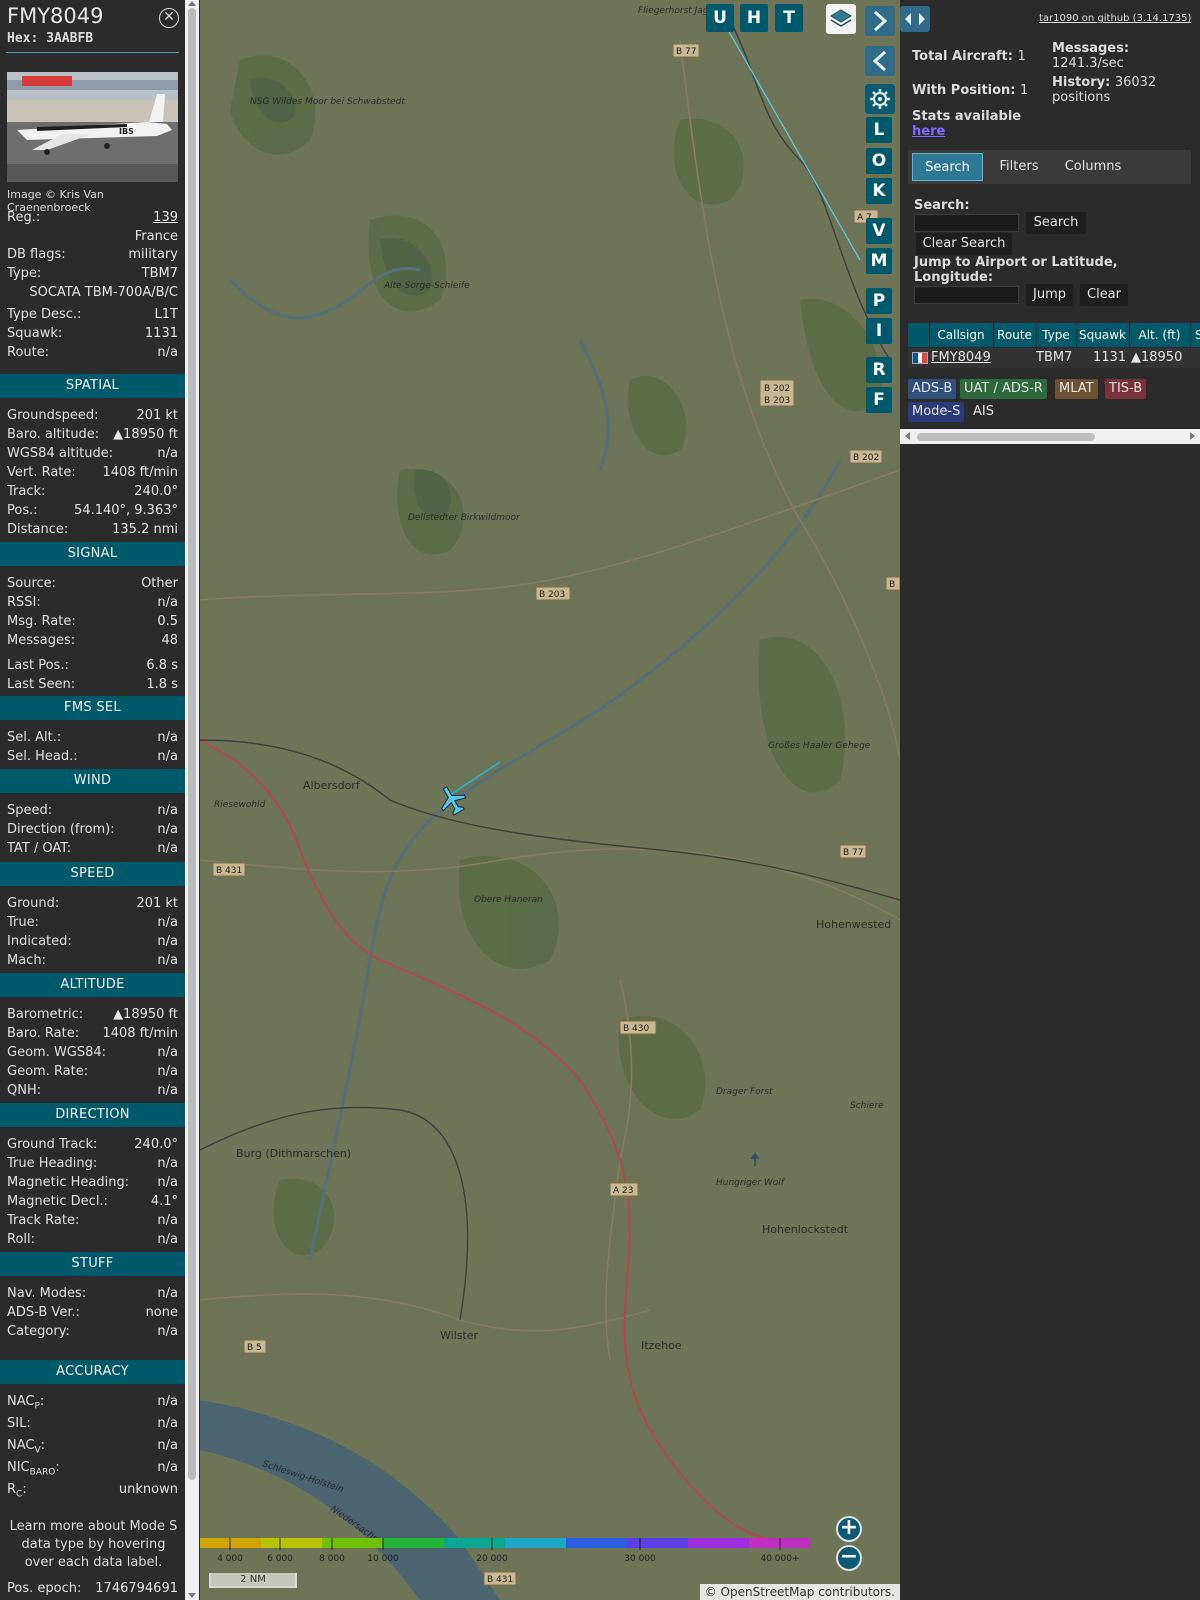  What do you see at coordinates (165, 217) in the screenshot?
I see `registration-link: 139` at bounding box center [165, 217].